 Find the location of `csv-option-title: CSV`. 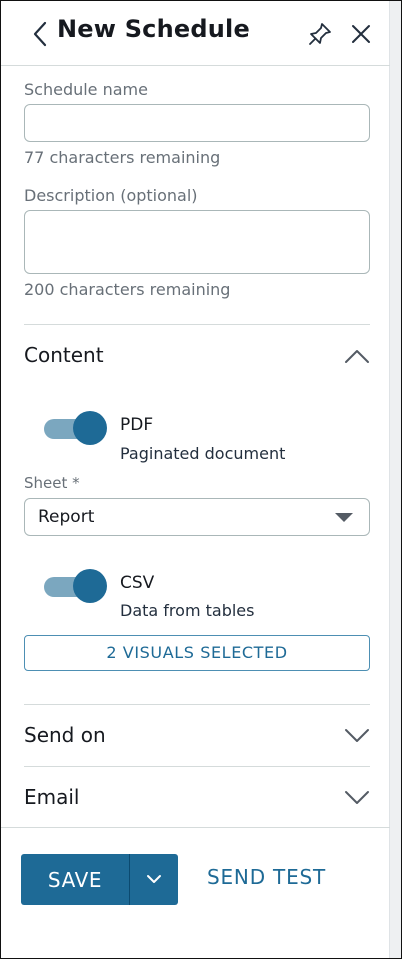

csv-option-title: CSV is located at coordinates (137, 583).